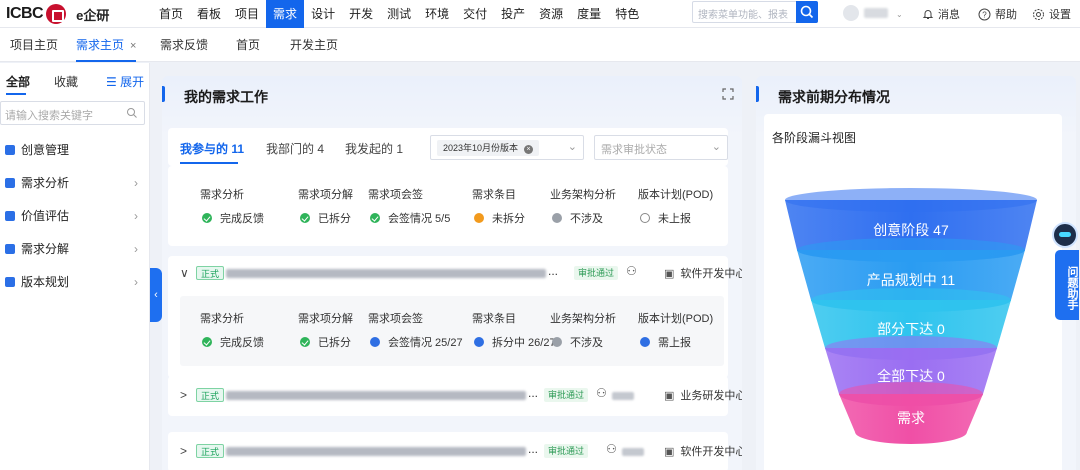 Image resolution: width=1080 pixels, height=470 pixels. What do you see at coordinates (627, 14) in the screenshot?
I see `nav-item: 特色` at bounding box center [627, 14].